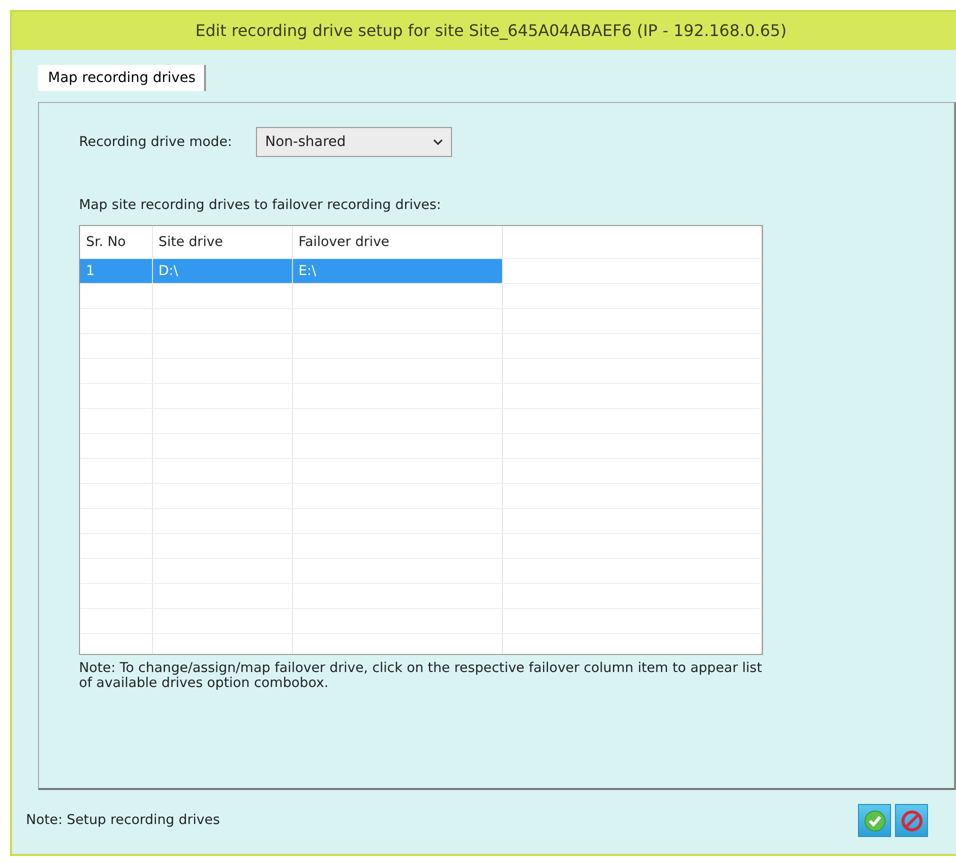 Image resolution: width=956 pixels, height=866 pixels. I want to click on note-text: Note: To change/assign/map failover drive, click on the respective failover column item to appear list of available drives option combobox., so click(421, 676).